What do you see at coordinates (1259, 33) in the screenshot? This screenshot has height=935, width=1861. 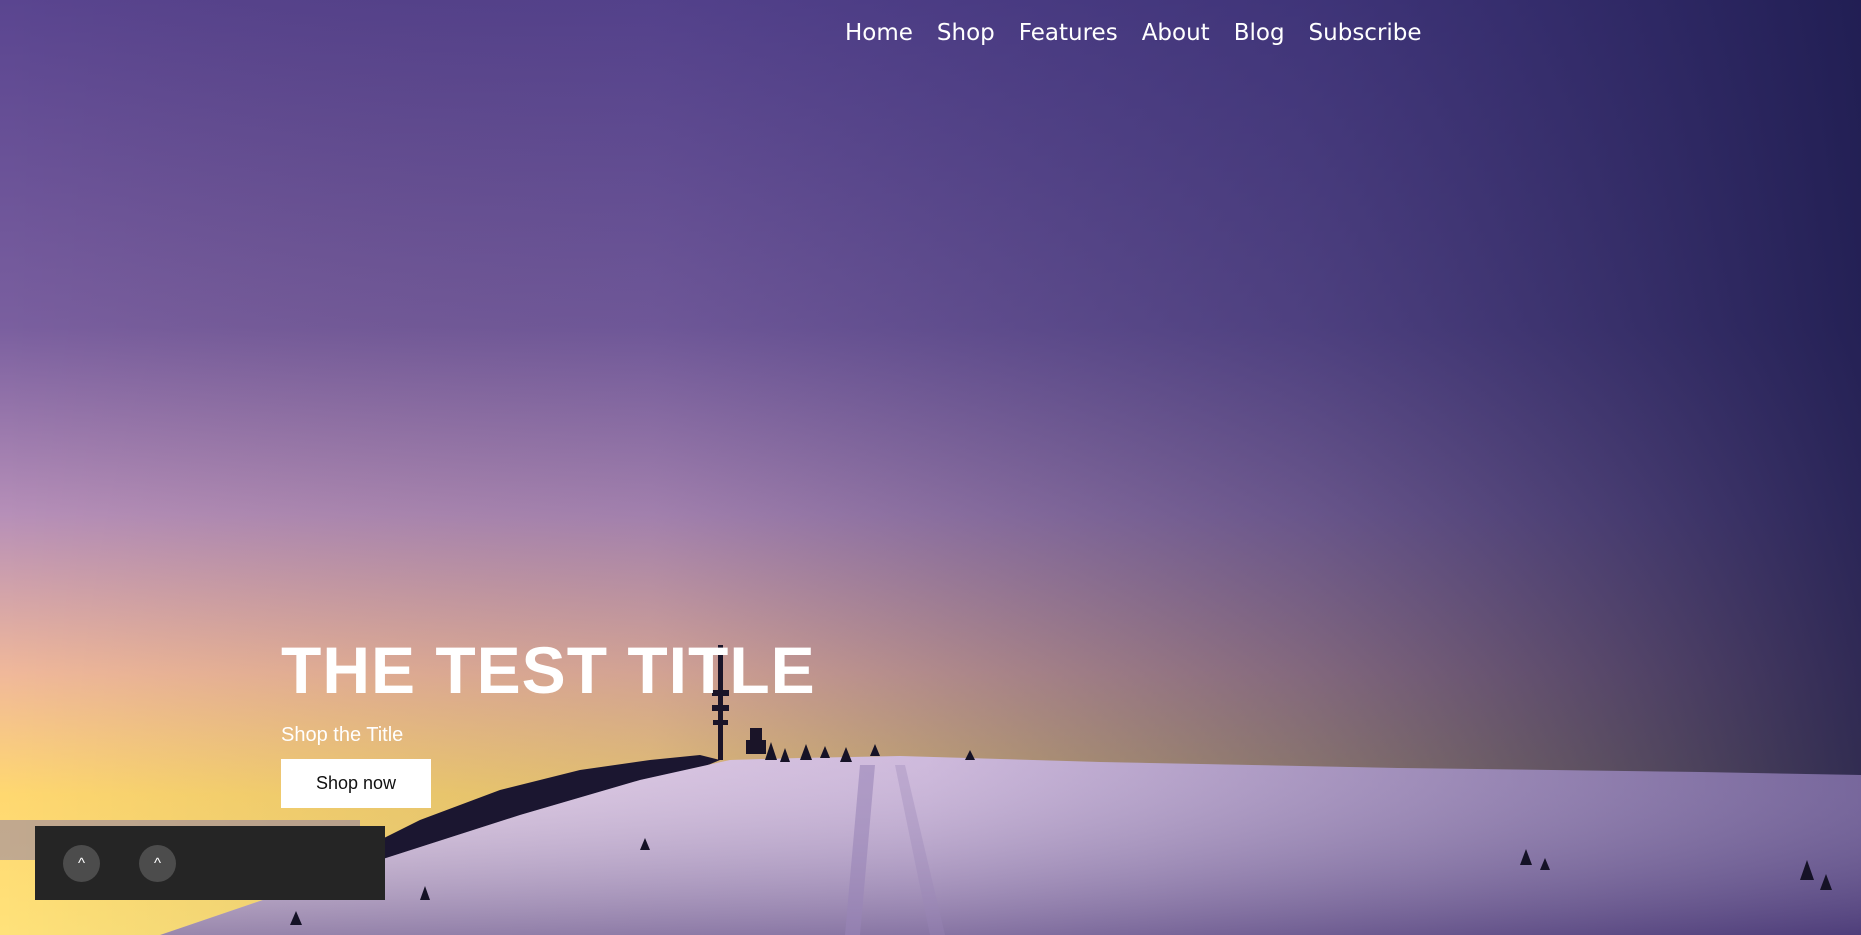 I see `nav-item-blog: Blog` at bounding box center [1259, 33].